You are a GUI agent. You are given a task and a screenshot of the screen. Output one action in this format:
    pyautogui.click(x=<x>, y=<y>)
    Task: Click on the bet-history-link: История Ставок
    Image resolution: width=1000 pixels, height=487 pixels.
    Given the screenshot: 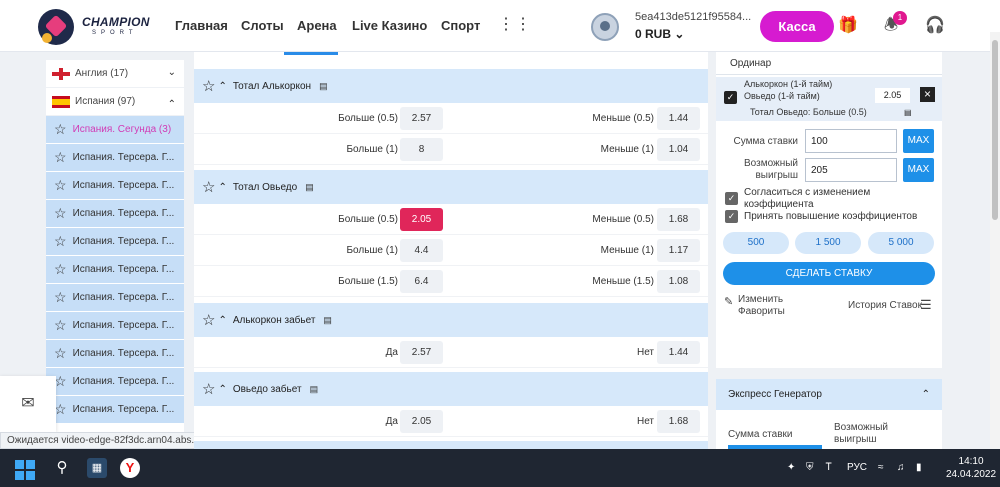 What is the action you would take?
    pyautogui.click(x=885, y=305)
    